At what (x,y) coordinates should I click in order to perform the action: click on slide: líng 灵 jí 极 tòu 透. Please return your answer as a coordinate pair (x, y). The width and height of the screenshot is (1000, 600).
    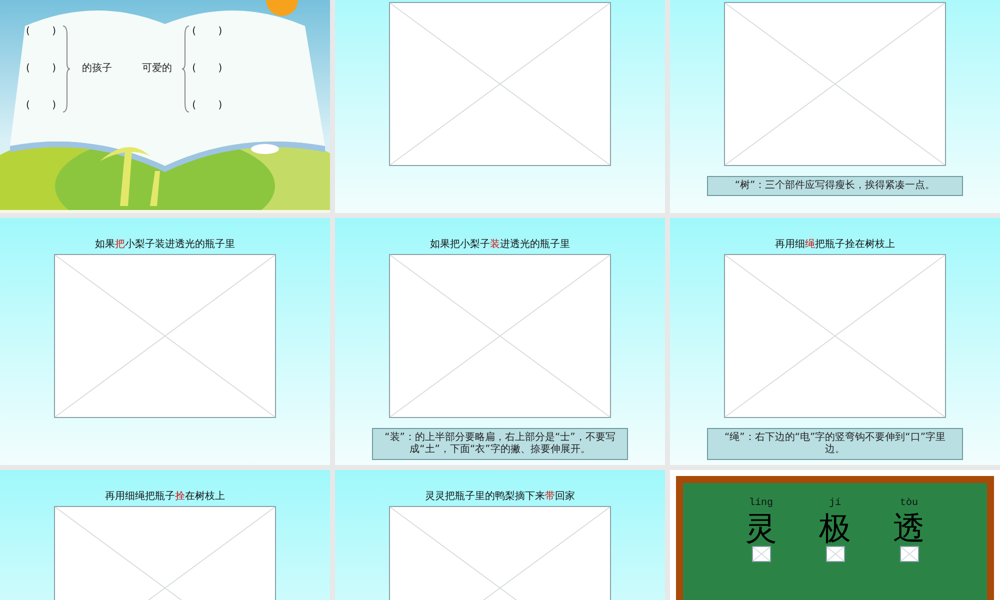
    Looking at the image, I should click on (835, 535).